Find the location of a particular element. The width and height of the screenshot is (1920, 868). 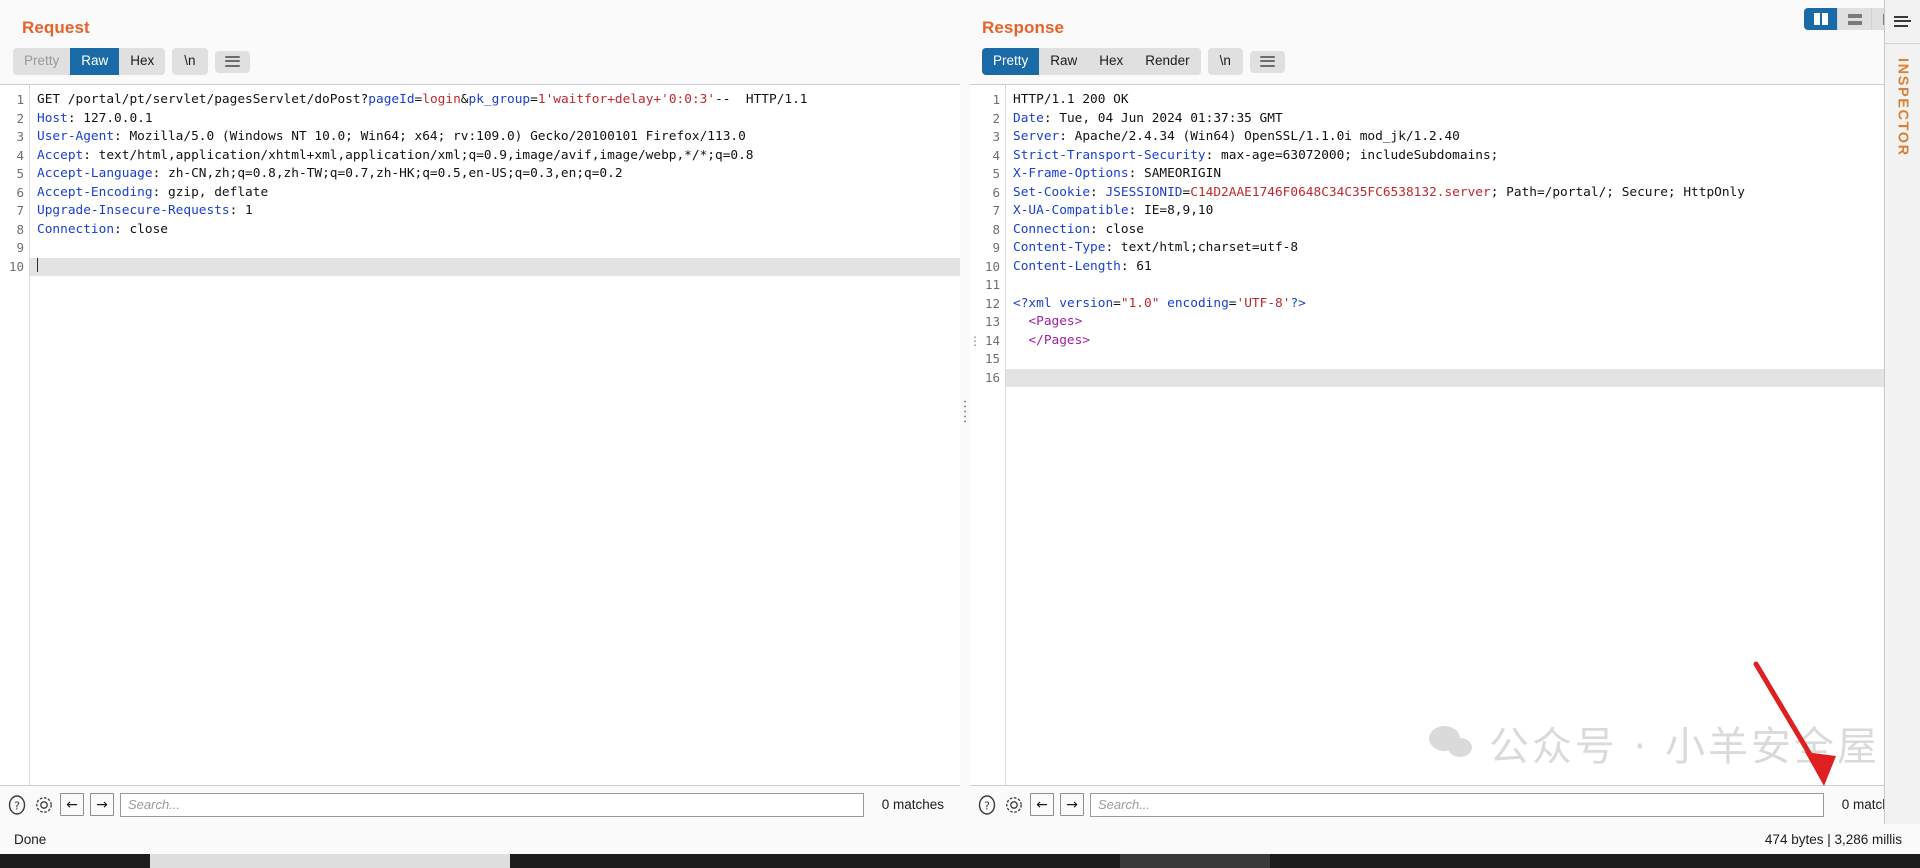

line-number: 8 is located at coordinates (996, 229).